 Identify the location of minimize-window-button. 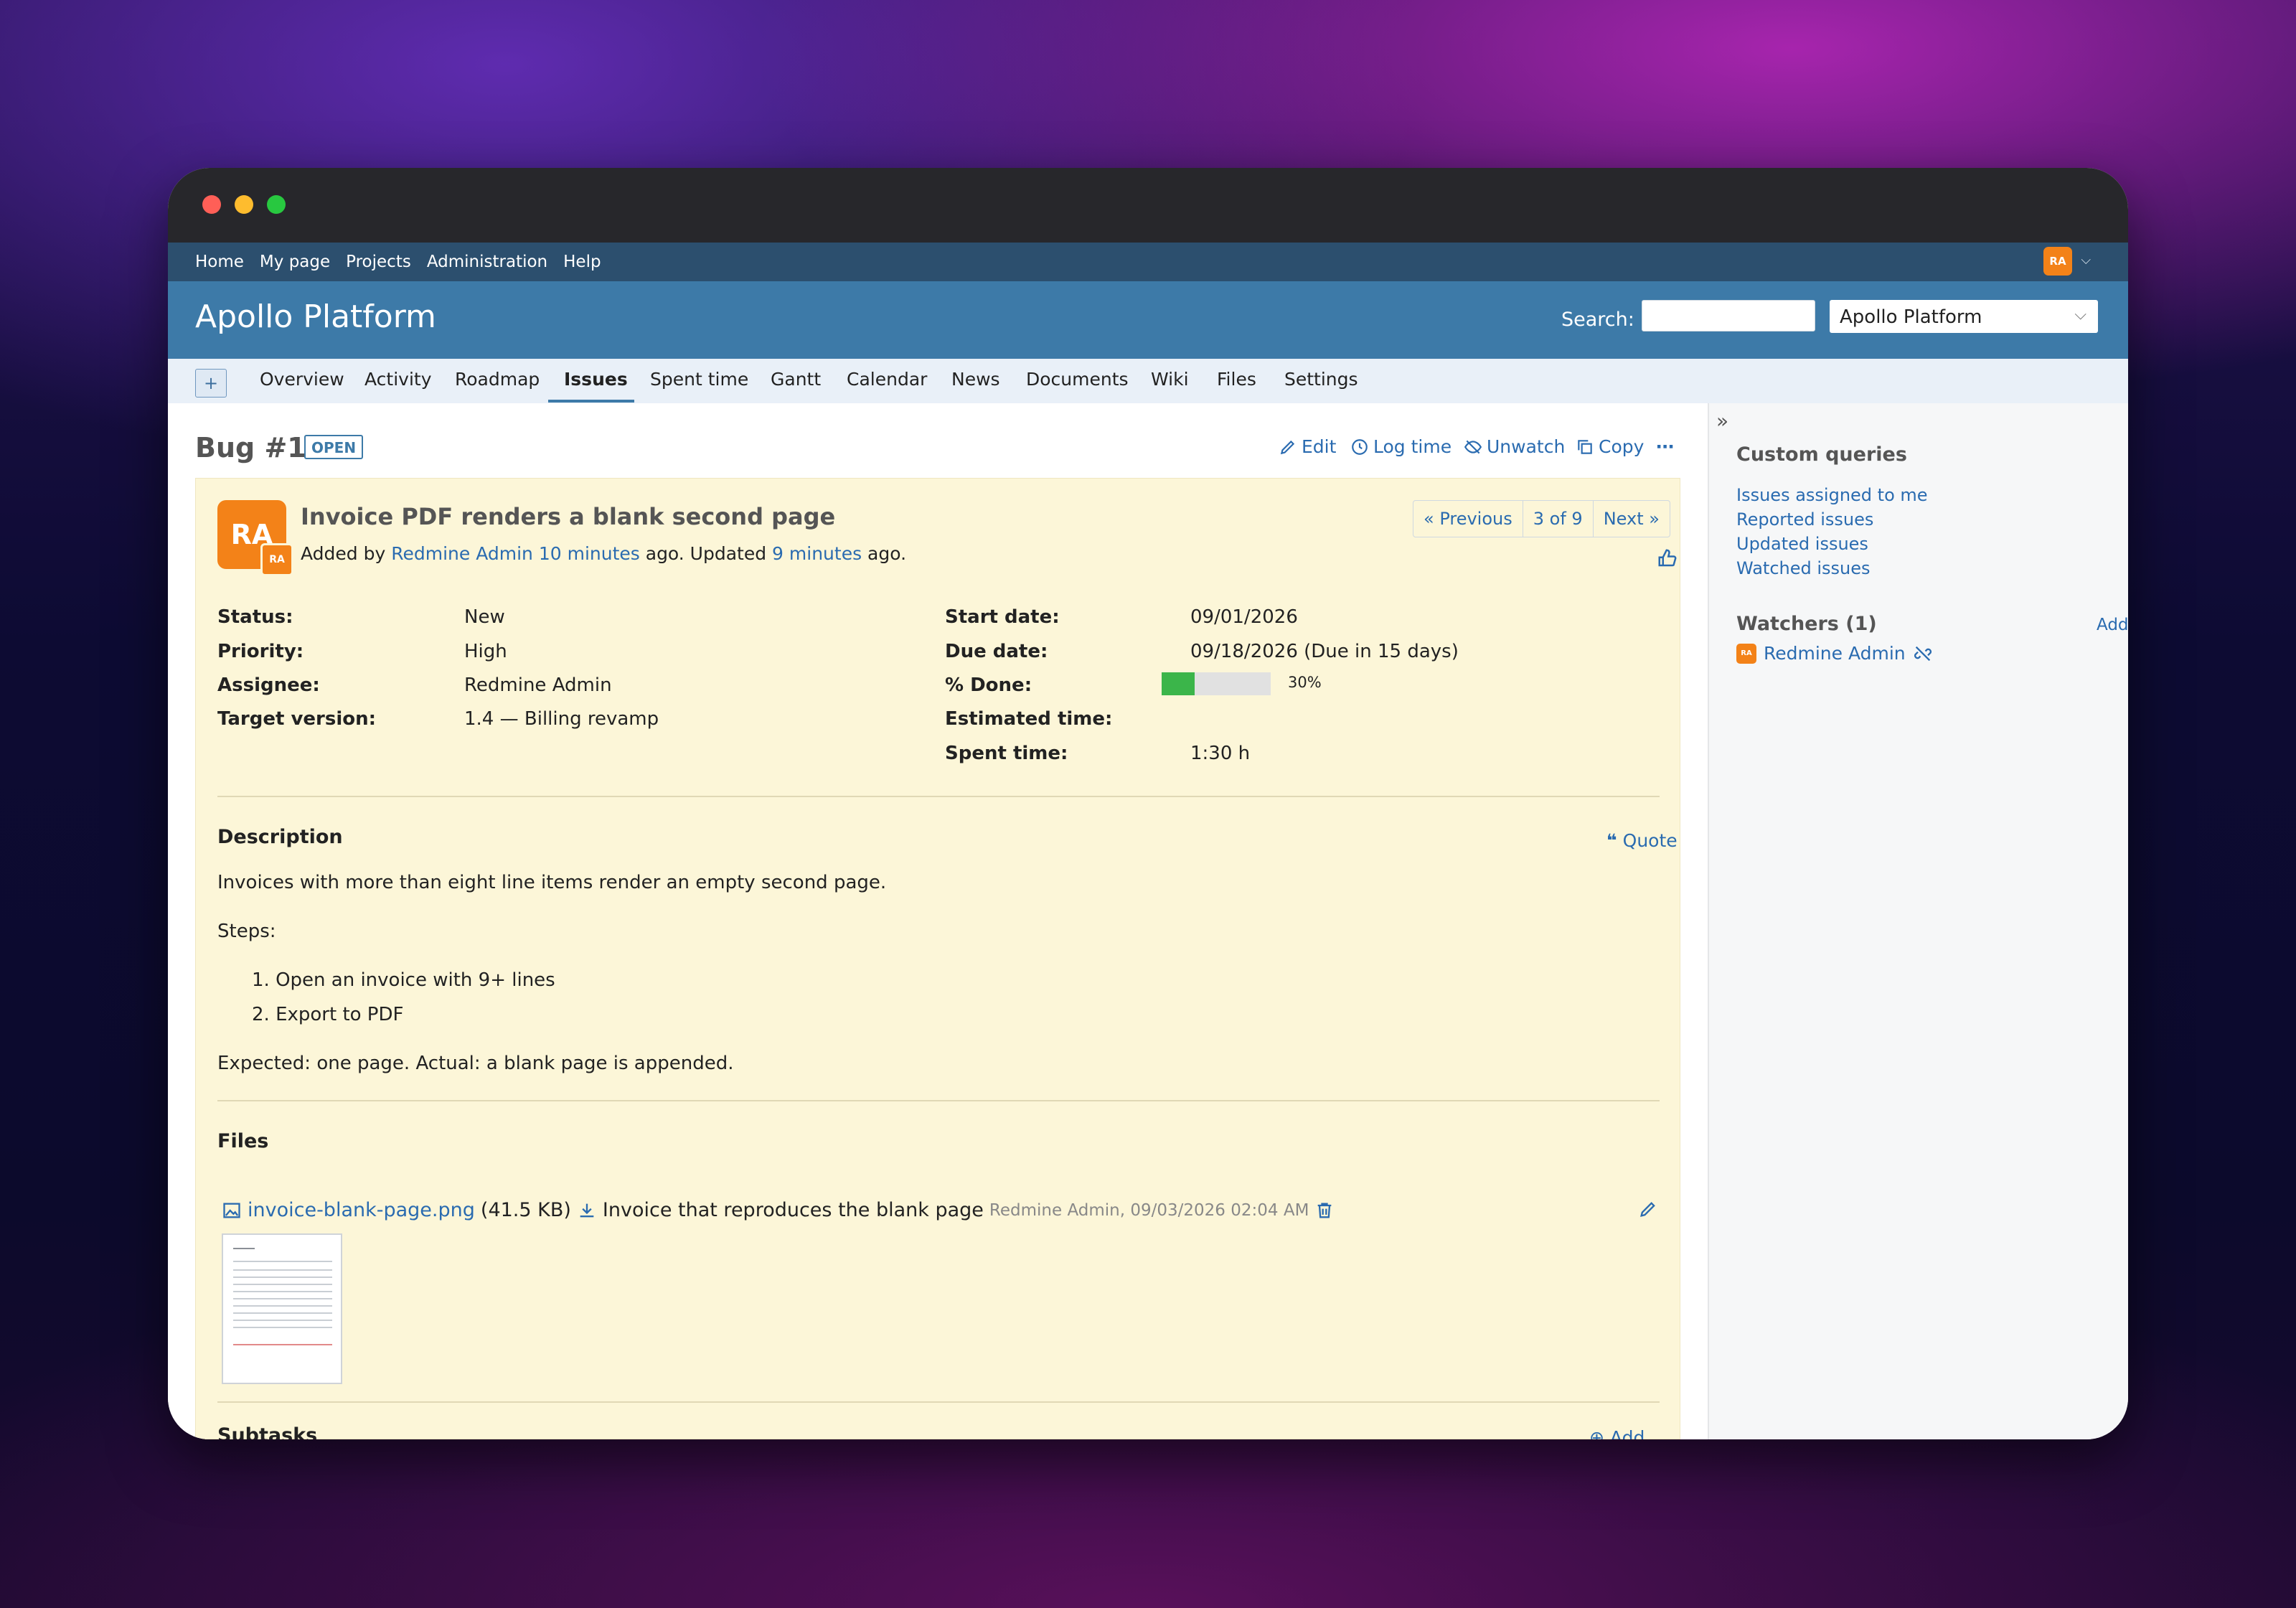
(244, 205).